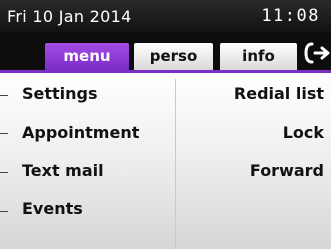 This screenshot has height=249, width=331. What do you see at coordinates (69, 133) in the screenshot?
I see `menu-item-appointment: Appointment` at bounding box center [69, 133].